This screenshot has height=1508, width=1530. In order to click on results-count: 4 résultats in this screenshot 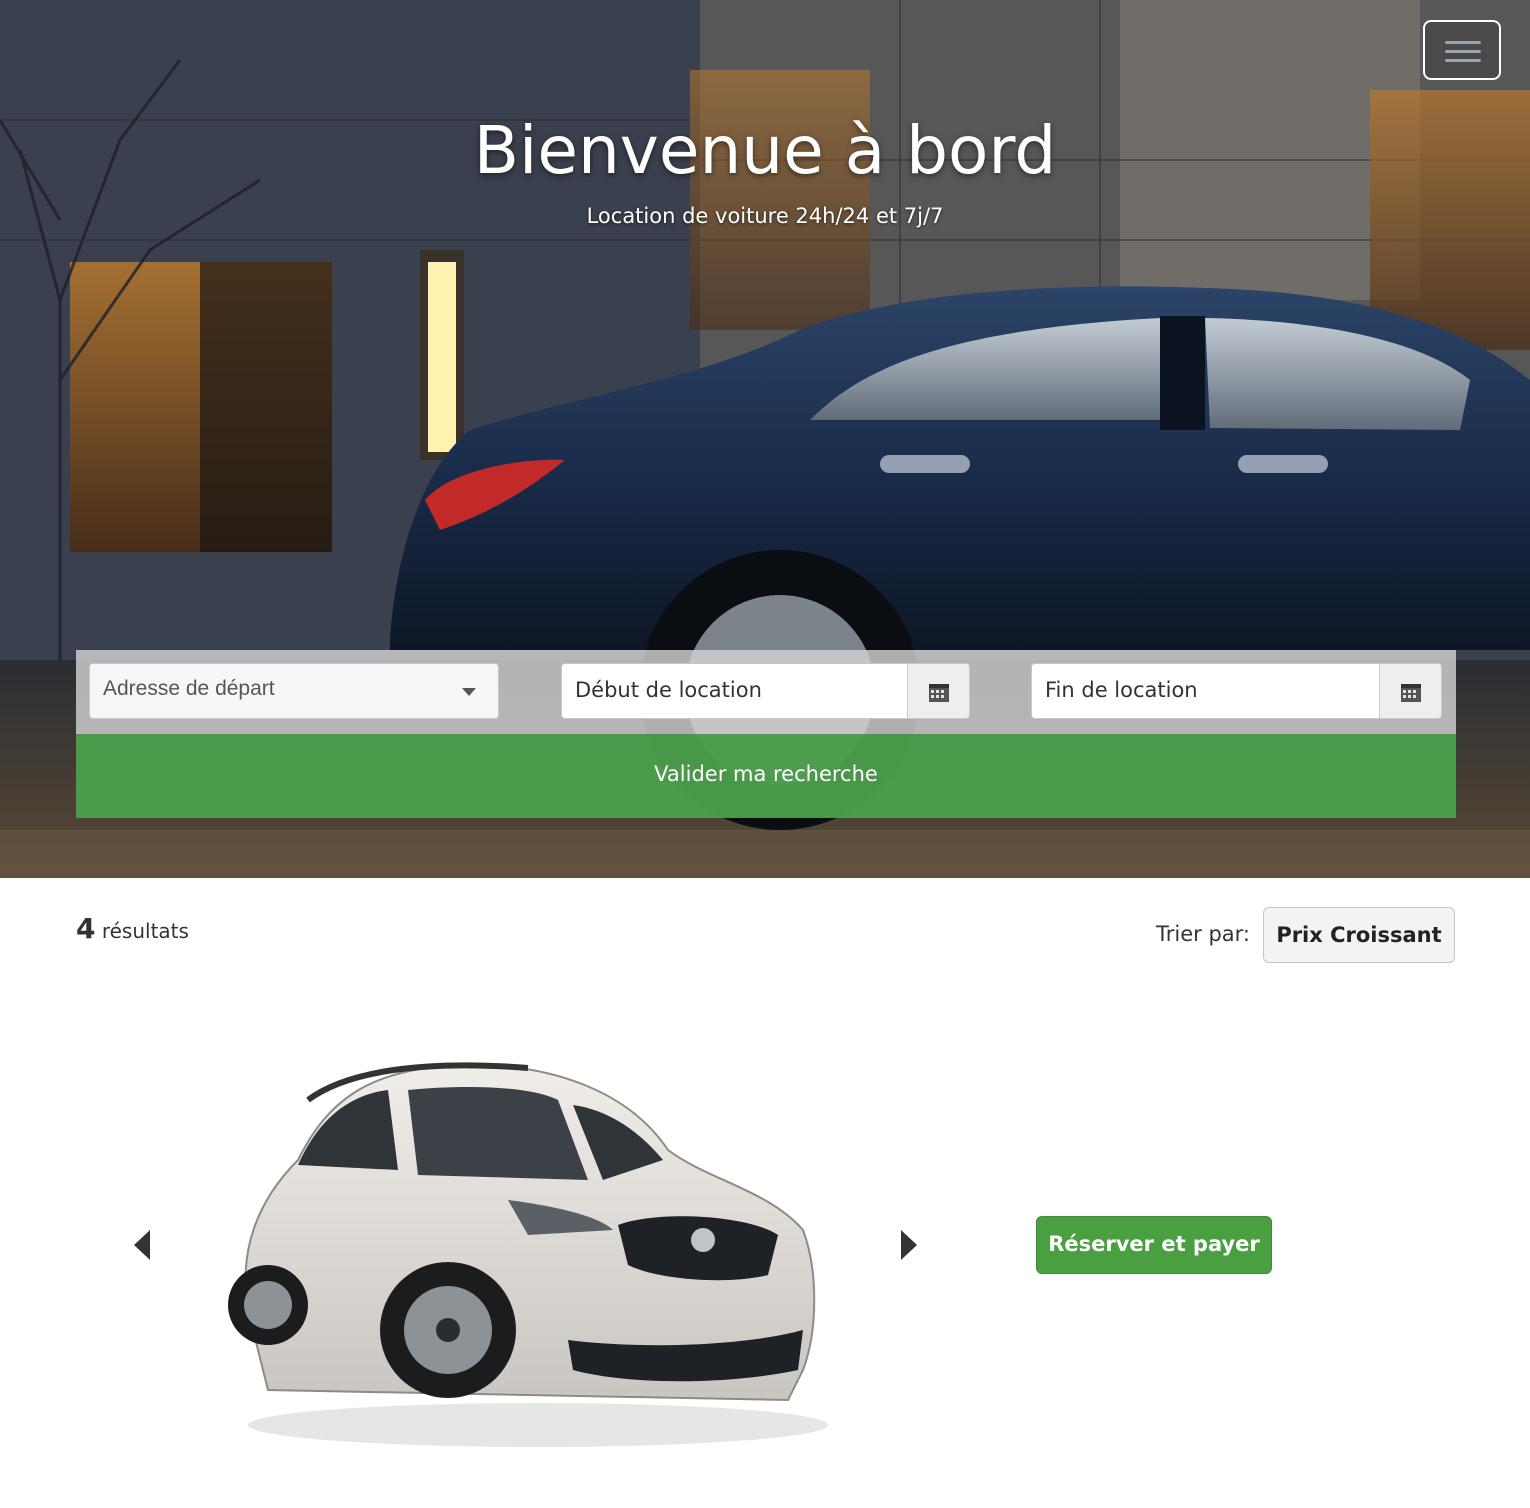, I will do `click(132, 928)`.